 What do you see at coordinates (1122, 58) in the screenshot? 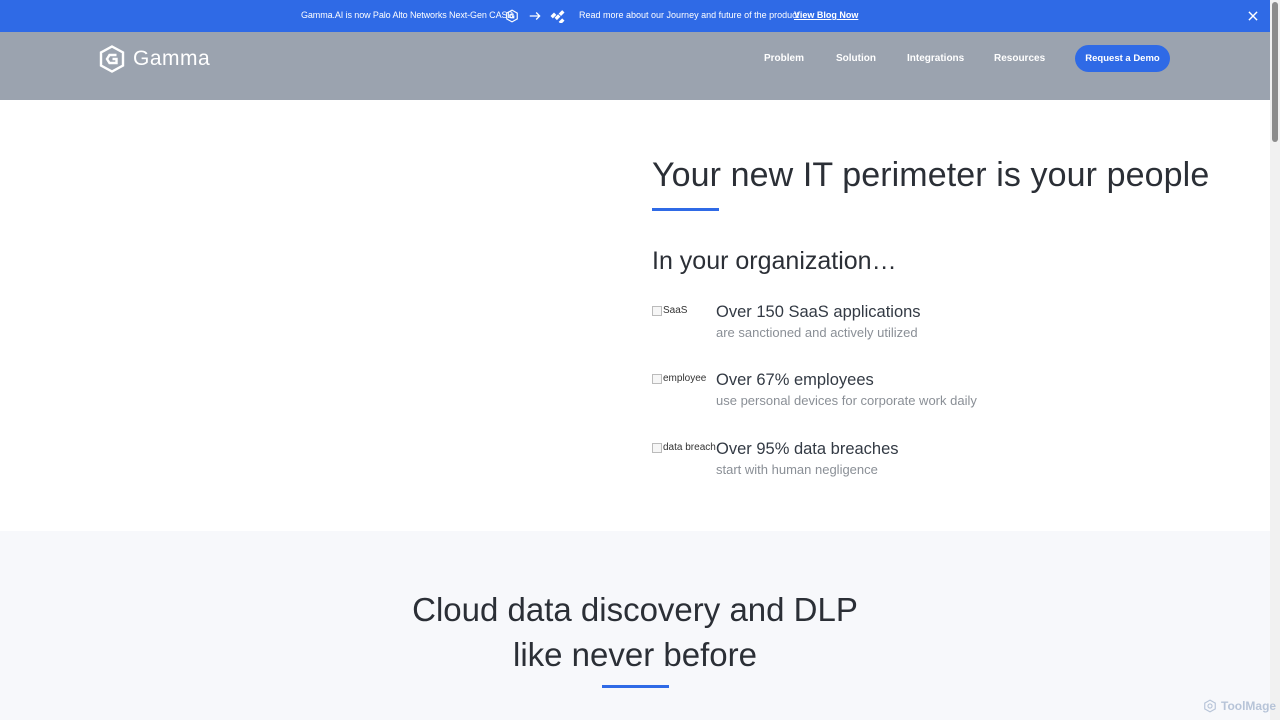
I see `request-demo-button: Request a Demo` at bounding box center [1122, 58].